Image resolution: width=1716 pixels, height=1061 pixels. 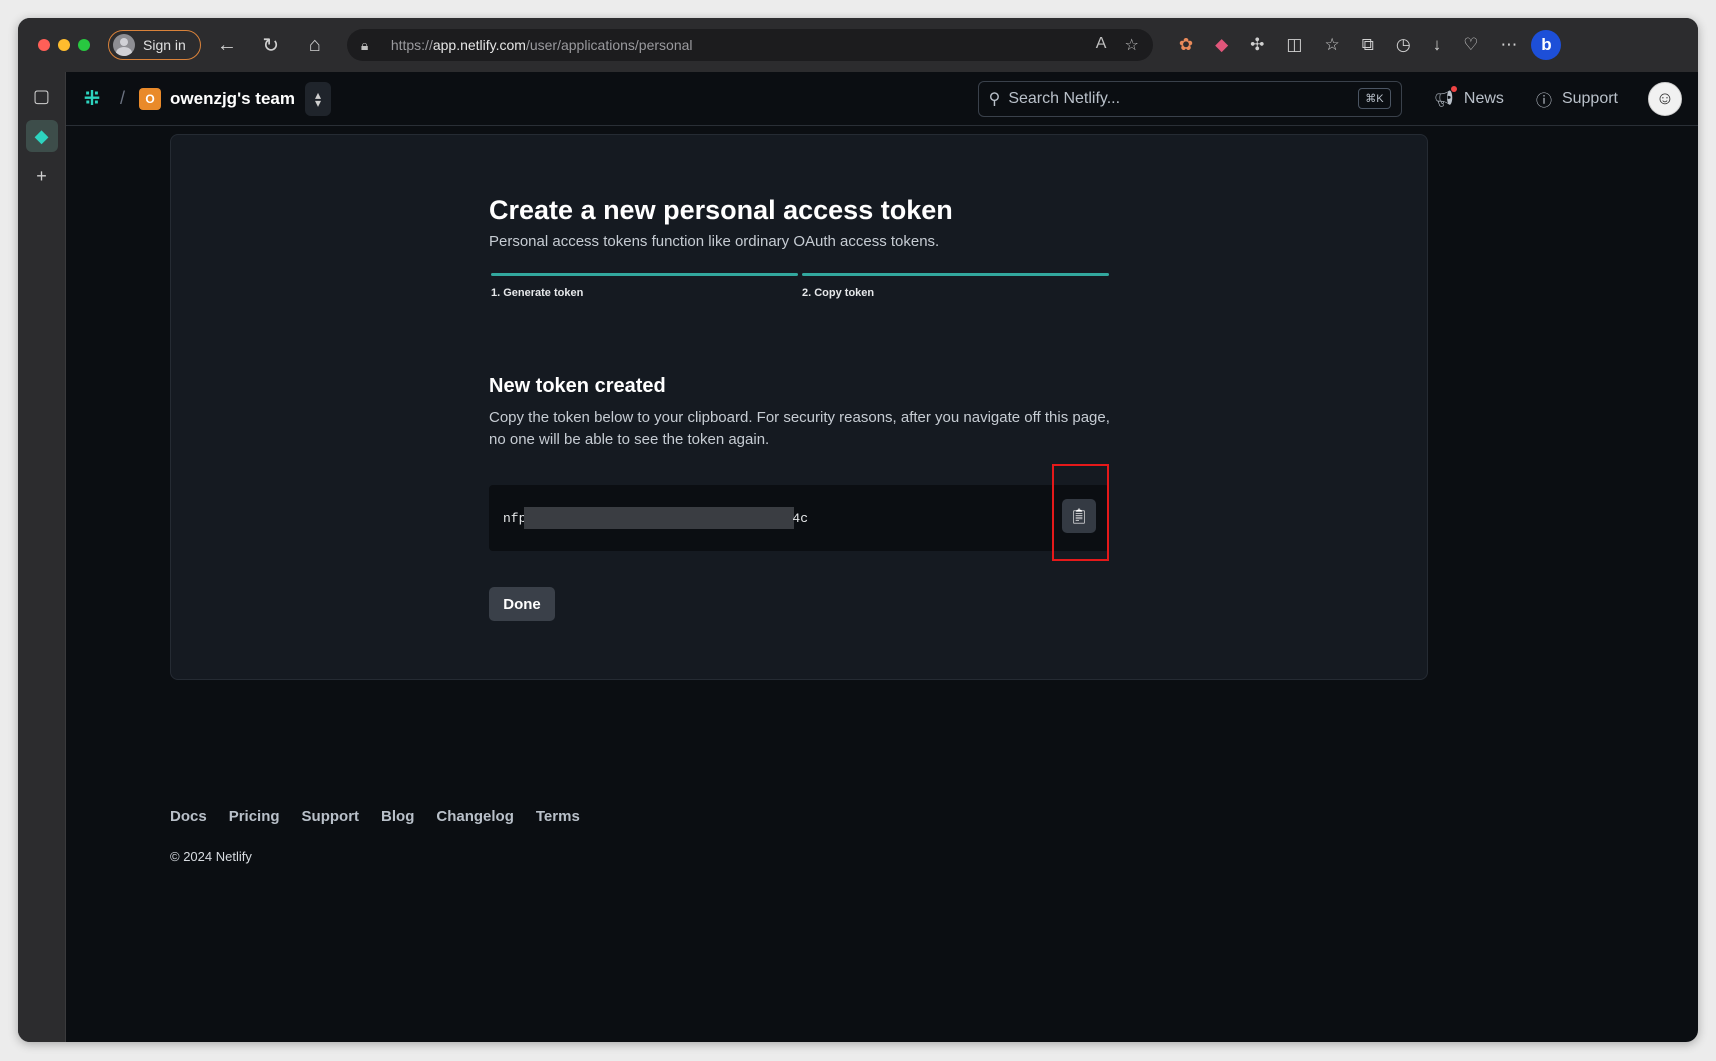 I want to click on history-icon: ◷, so click(x=1403, y=45).